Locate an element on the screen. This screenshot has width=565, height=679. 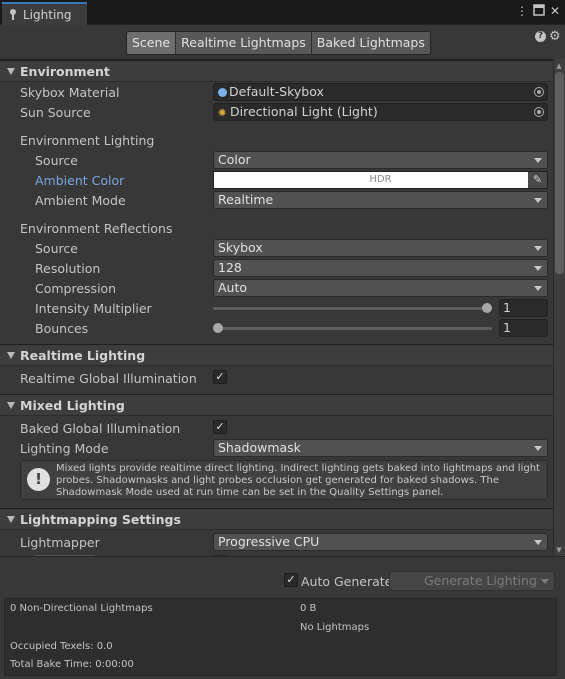
sun-source-field: ✺ Directional Light (Light) is located at coordinates (380, 112).